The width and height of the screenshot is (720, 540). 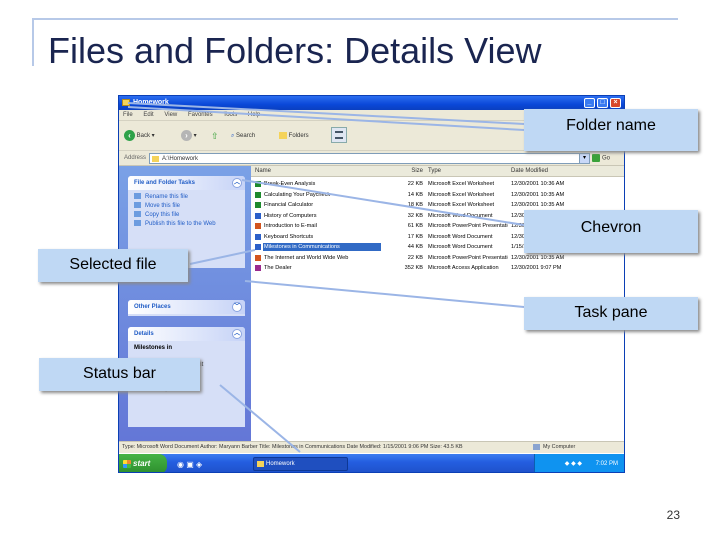 What do you see at coordinates (468, 257) in the screenshot?
I see `file-type: Microsoft PowerPoint Presentation` at bounding box center [468, 257].